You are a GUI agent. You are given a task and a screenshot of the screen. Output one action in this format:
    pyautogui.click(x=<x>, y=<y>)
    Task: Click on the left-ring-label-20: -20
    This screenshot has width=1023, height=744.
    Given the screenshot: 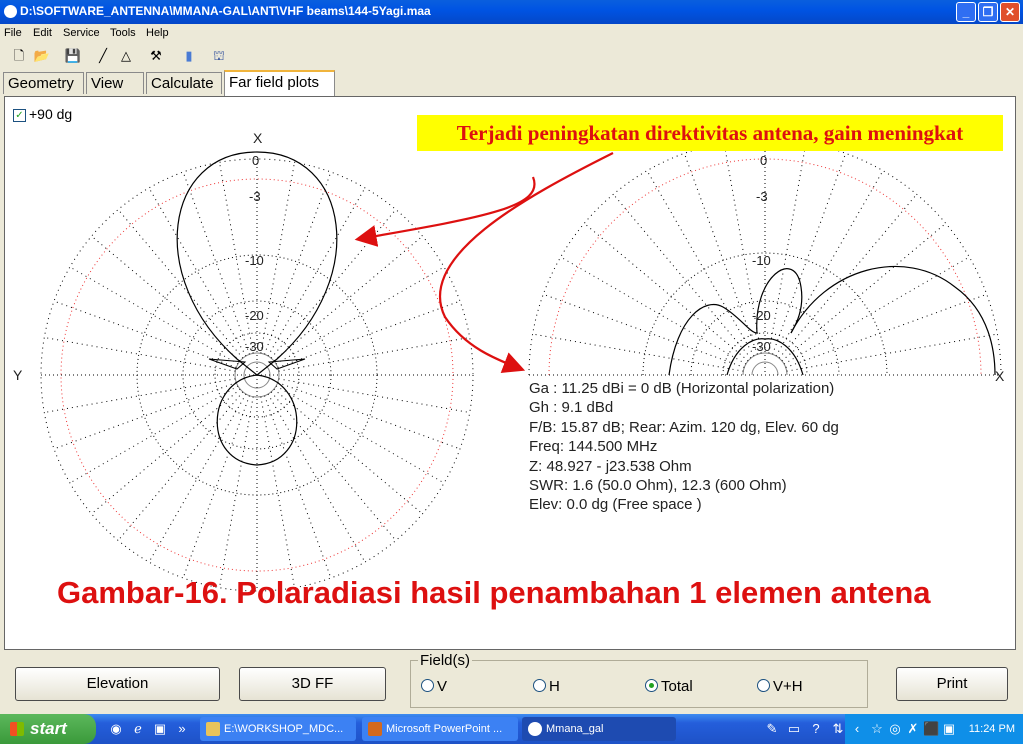 What is the action you would take?
    pyautogui.click(x=254, y=315)
    